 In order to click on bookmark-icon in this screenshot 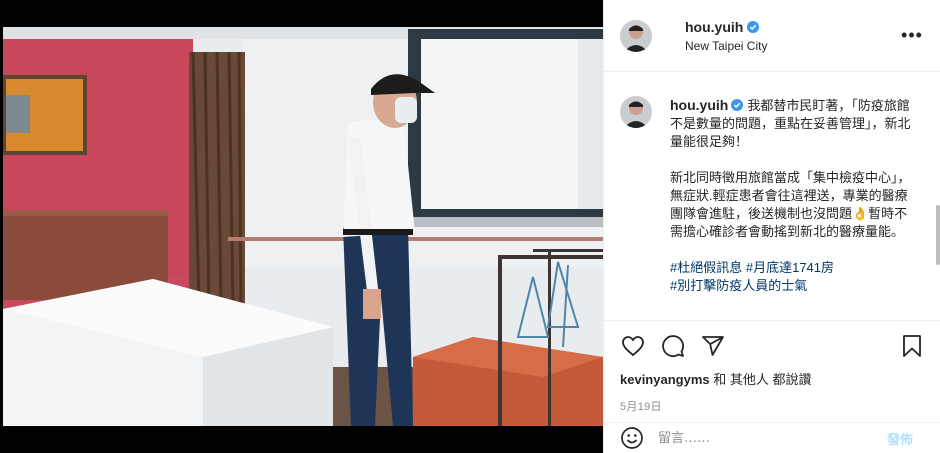, I will do `click(912, 346)`.